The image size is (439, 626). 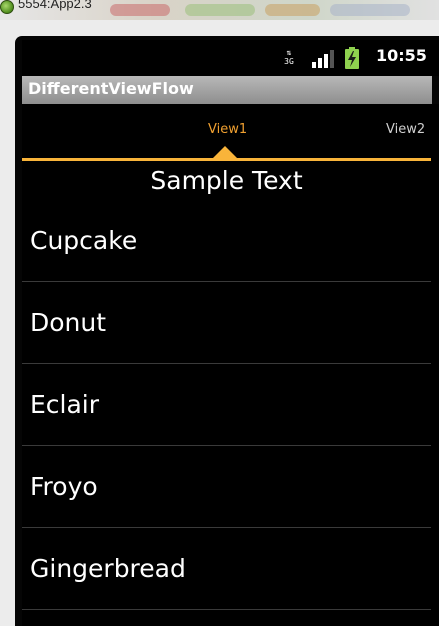 I want to click on battery-charging-icon, so click(x=352, y=58).